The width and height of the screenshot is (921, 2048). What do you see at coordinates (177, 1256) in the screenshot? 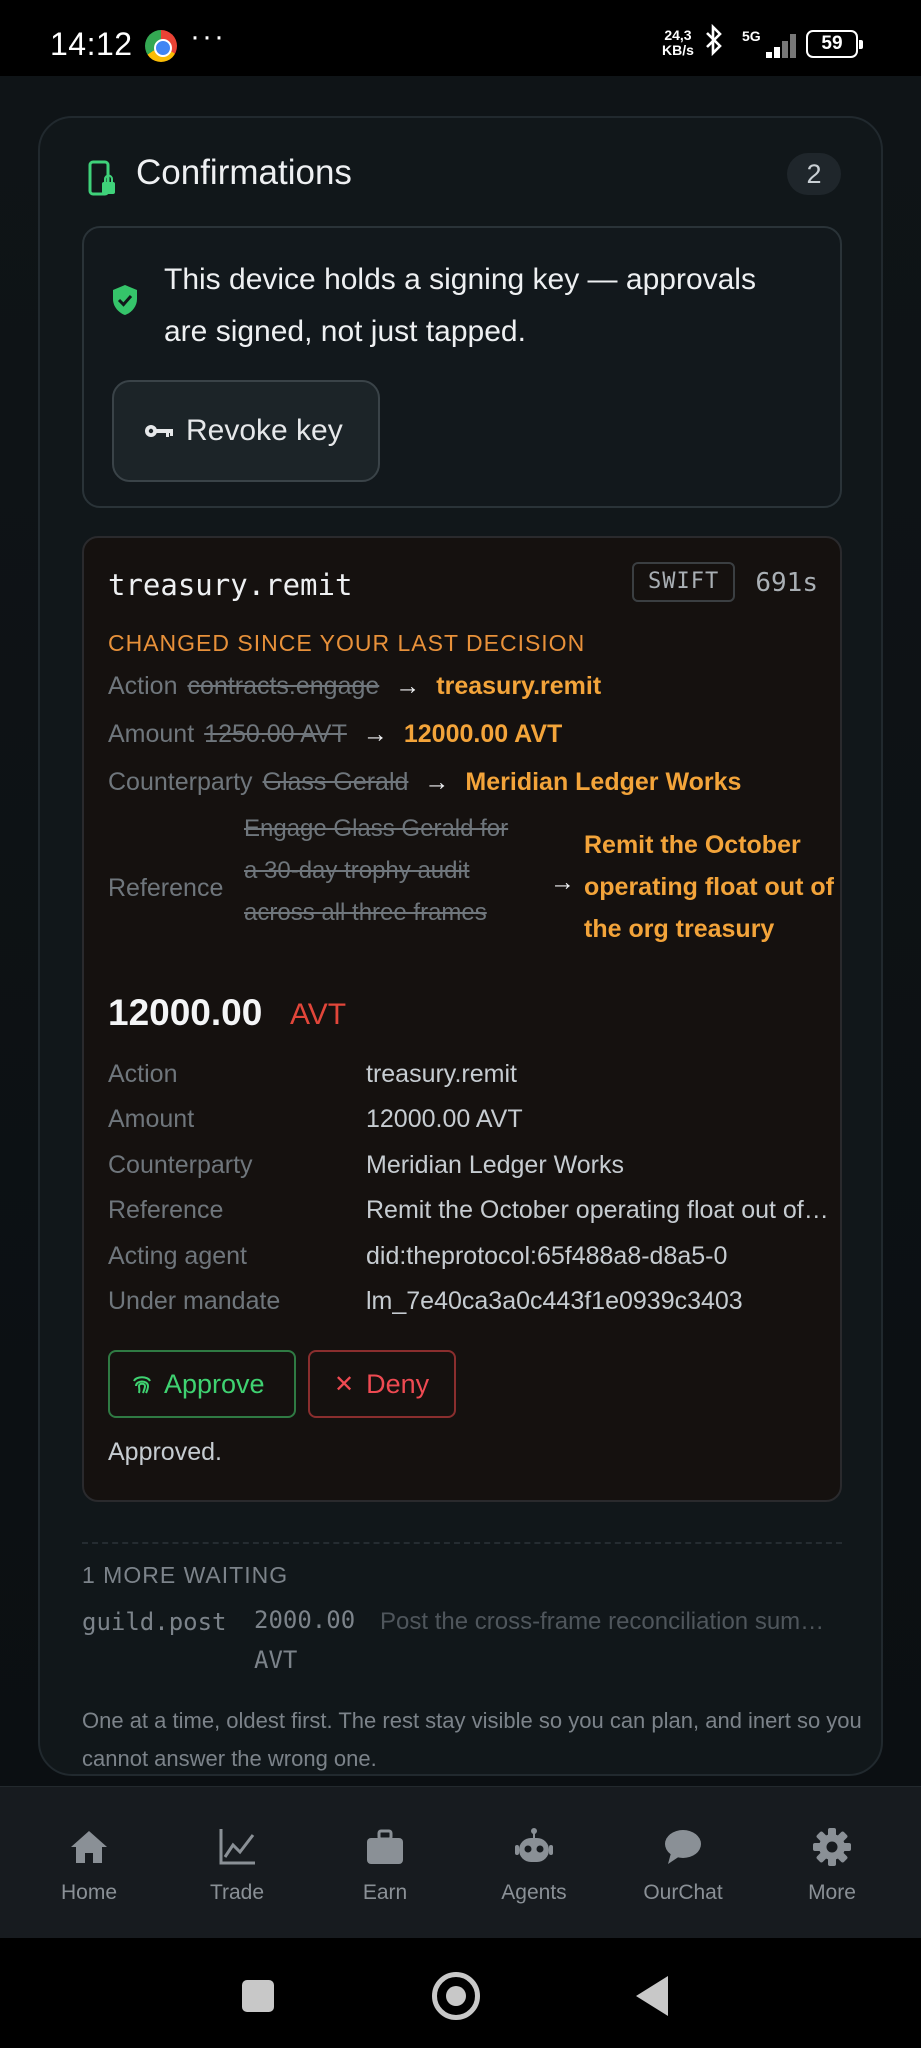
I see `detail-key: Acting agent` at bounding box center [177, 1256].